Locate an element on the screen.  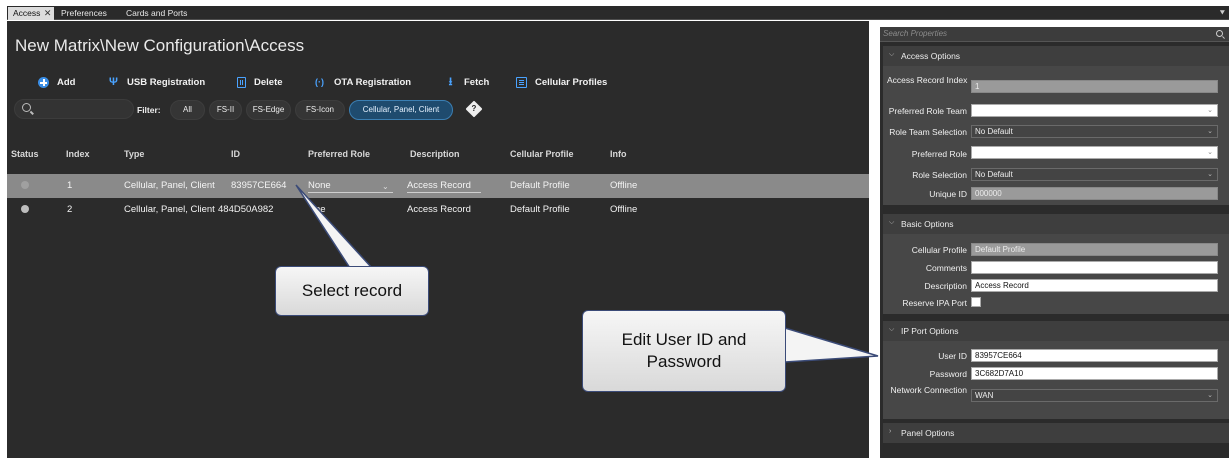
callout-text: Select record is located at coordinates (352, 290).